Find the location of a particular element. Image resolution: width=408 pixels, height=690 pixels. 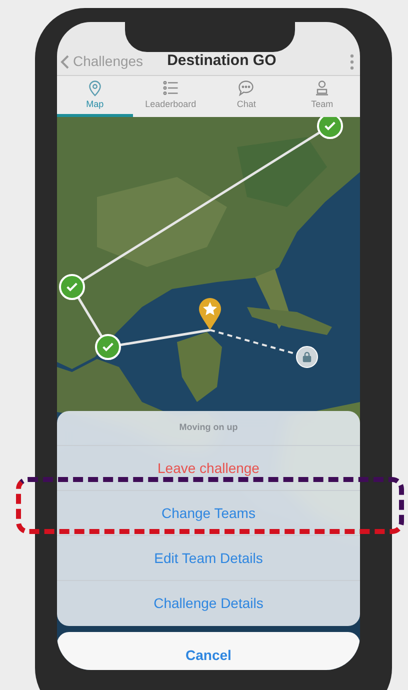

back-button: Challenges is located at coordinates (101, 61).